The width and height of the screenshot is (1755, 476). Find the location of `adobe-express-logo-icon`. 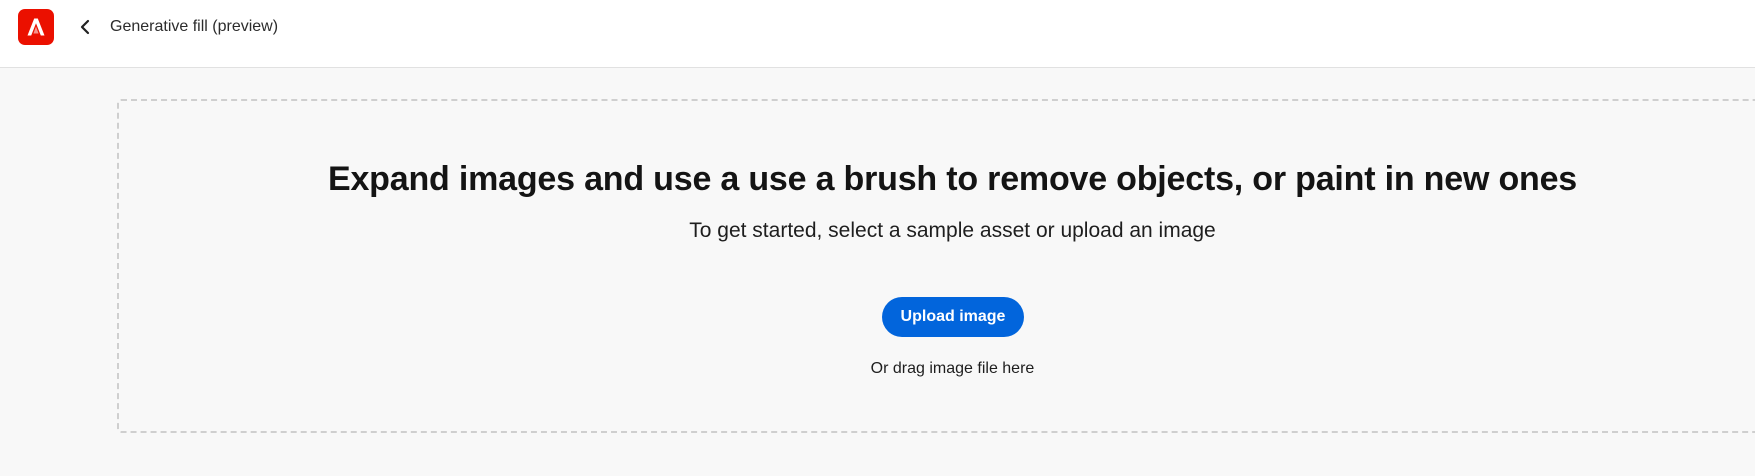

adobe-express-logo-icon is located at coordinates (36, 27).